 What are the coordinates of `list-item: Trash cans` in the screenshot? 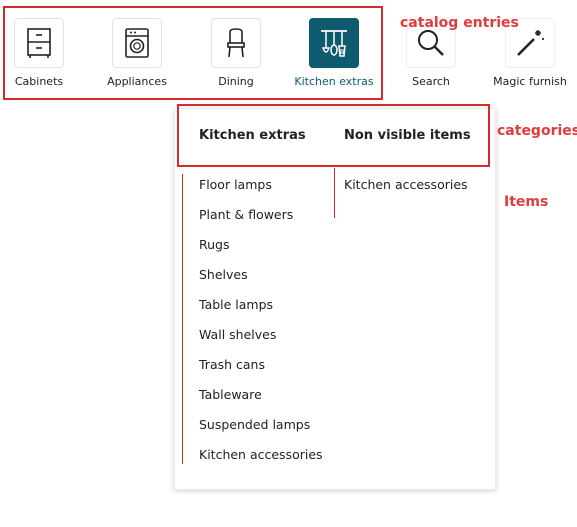 It's located at (232, 364).